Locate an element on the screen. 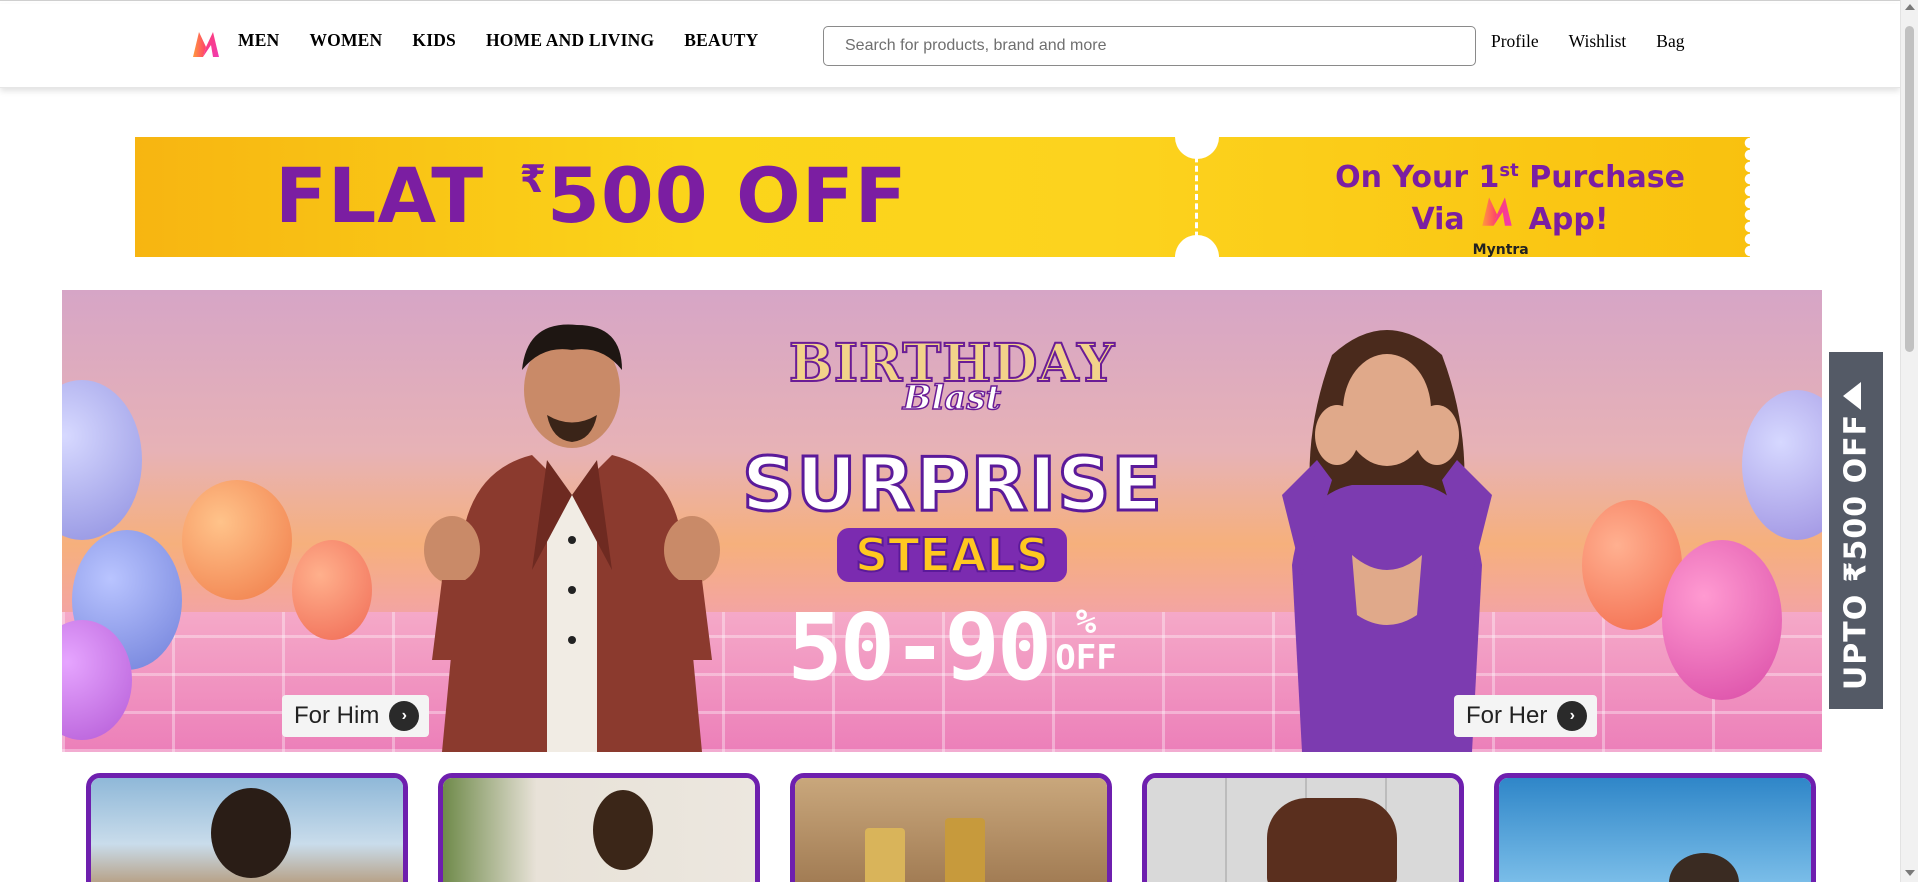 This screenshot has width=1918, height=882. nav-home-and-living: HOME AND LIVING is located at coordinates (570, 40).